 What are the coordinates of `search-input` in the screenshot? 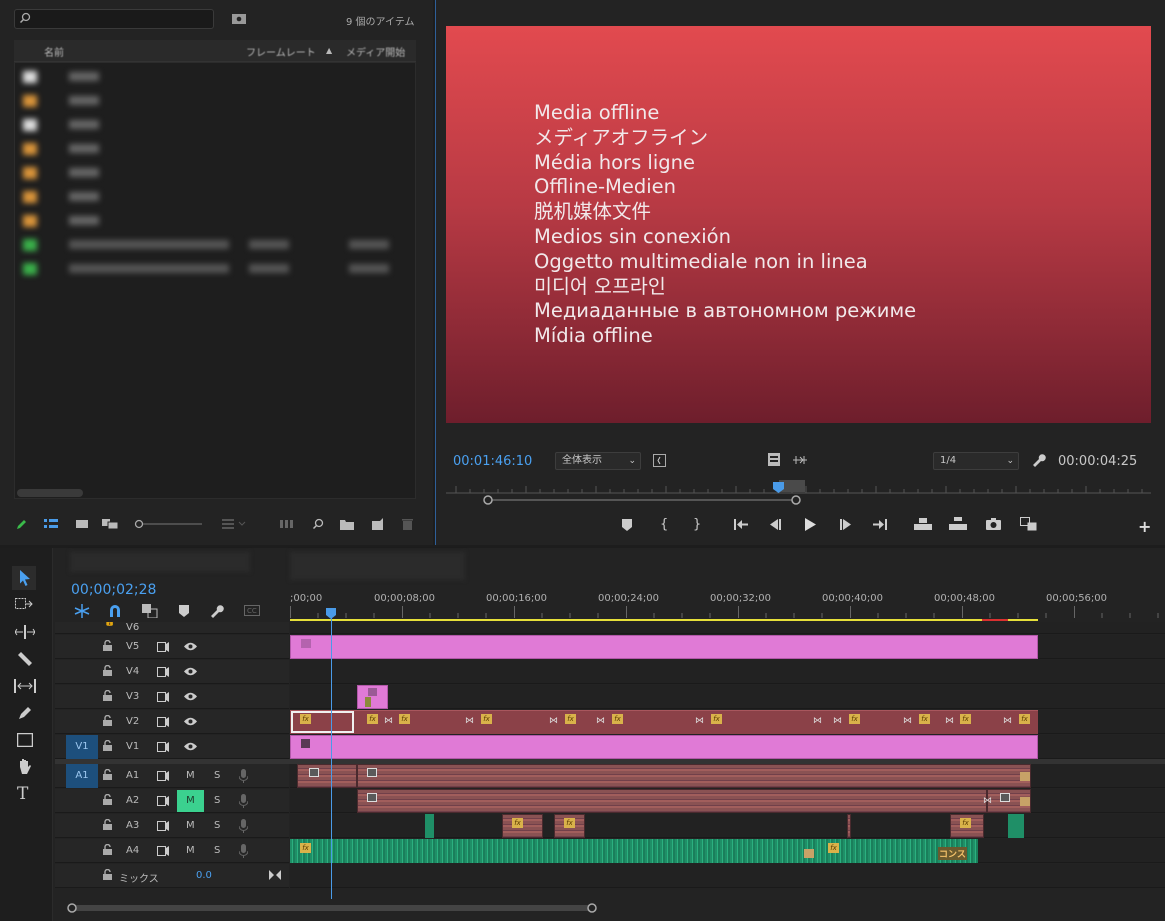 It's located at (114, 19).